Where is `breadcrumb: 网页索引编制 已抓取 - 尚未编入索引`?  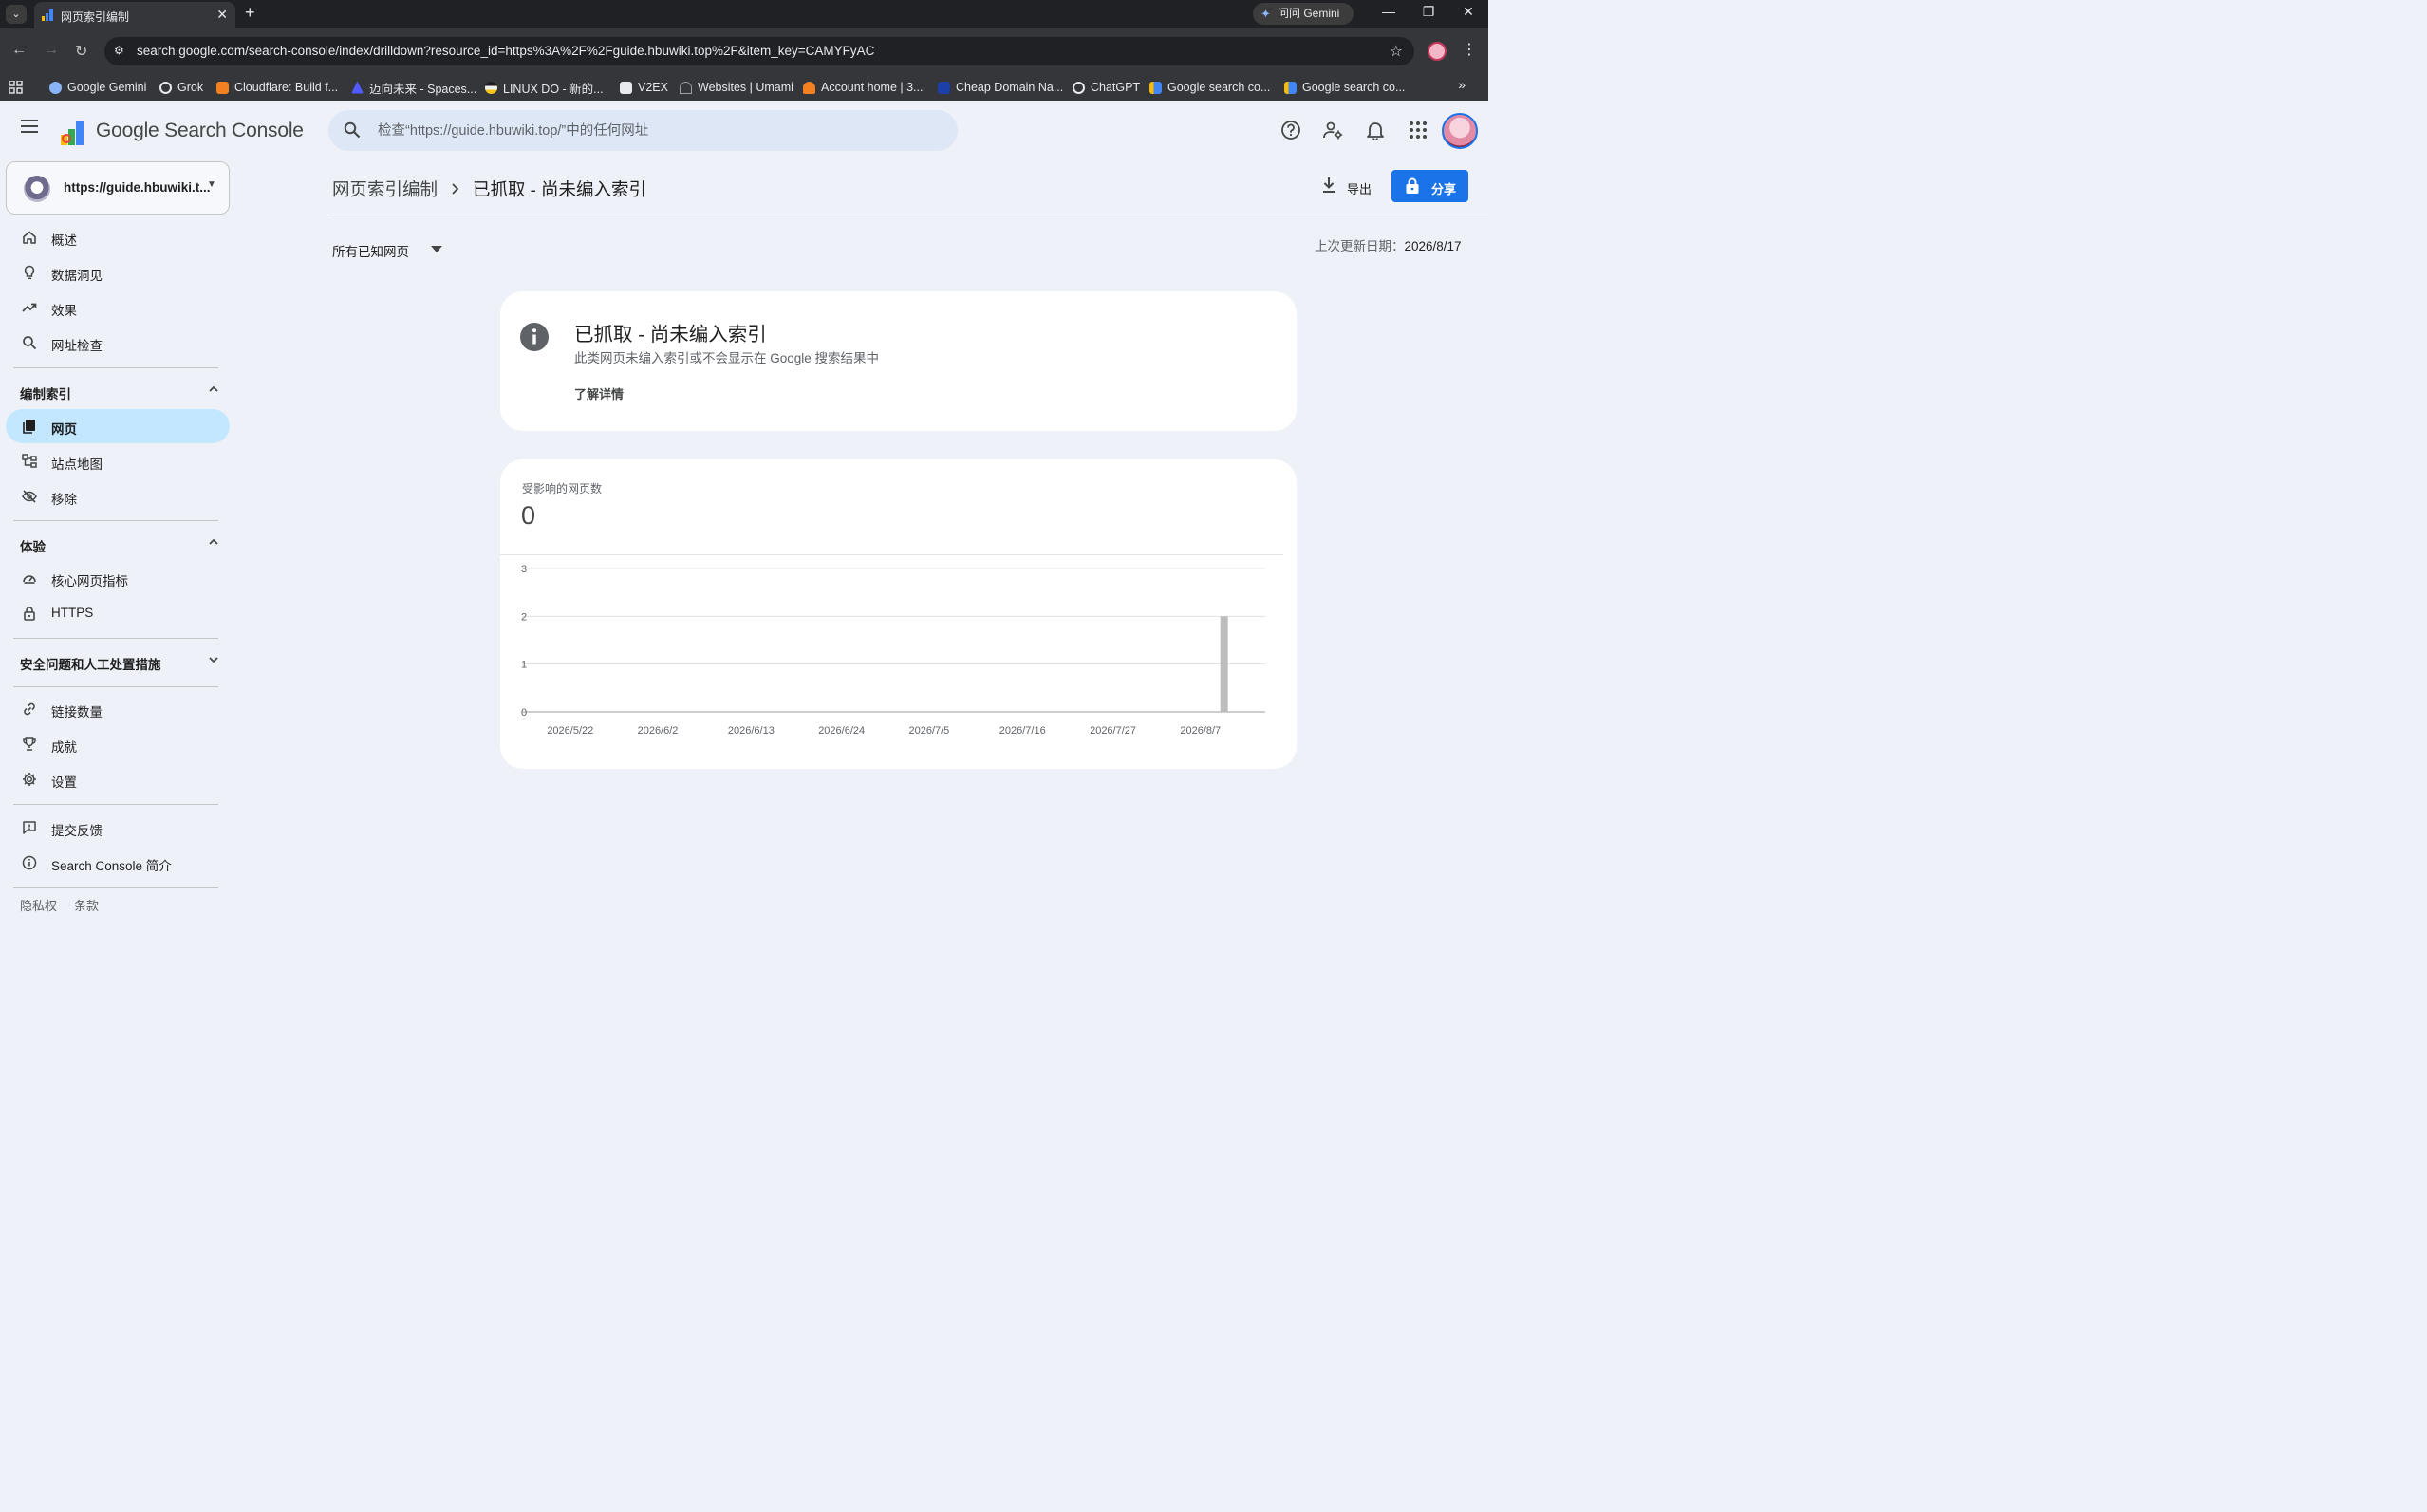
breadcrumb: 网页索引编制 已抓取 - 尚未编入索引 is located at coordinates (489, 189).